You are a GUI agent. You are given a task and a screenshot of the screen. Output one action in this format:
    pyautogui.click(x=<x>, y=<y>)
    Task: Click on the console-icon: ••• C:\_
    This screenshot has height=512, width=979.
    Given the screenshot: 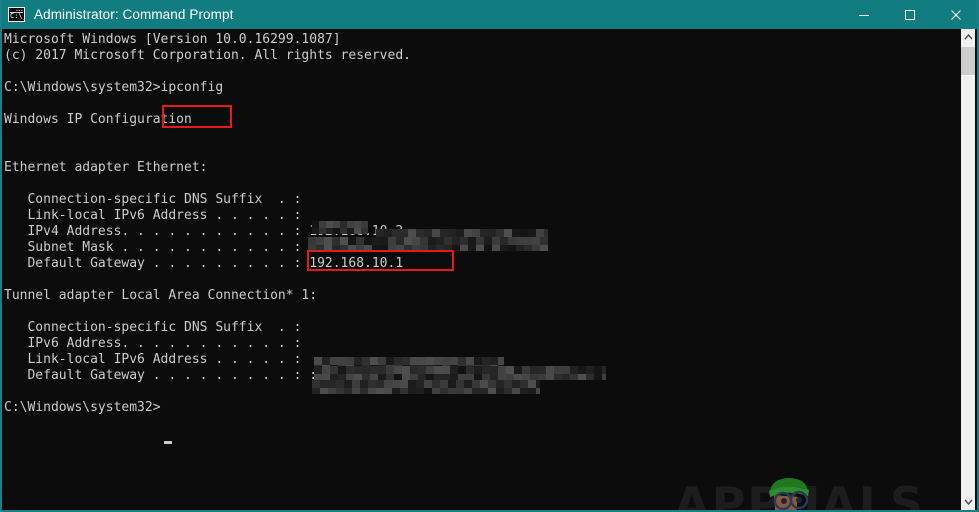 What is the action you would take?
    pyautogui.click(x=16, y=14)
    